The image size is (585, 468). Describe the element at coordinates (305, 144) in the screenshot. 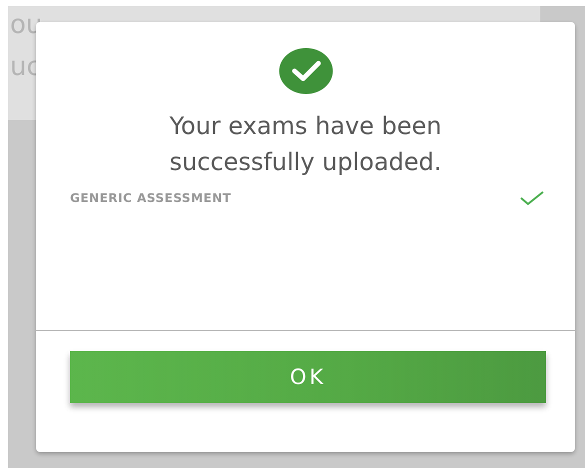

I see `dialog-title: Your exams have been successfully uploaded.` at that location.